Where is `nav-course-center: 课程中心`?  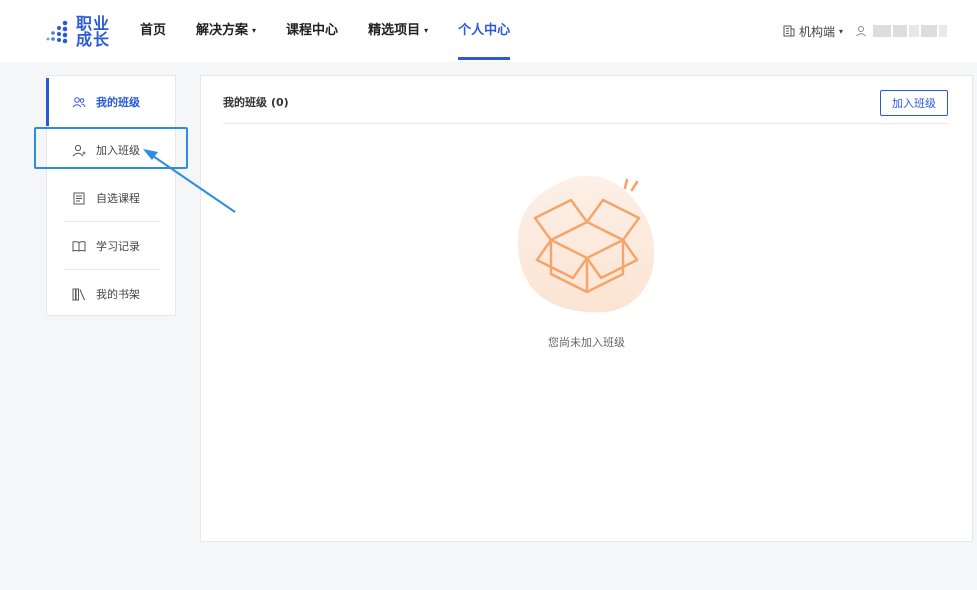 nav-course-center: 课程中心 is located at coordinates (312, 31).